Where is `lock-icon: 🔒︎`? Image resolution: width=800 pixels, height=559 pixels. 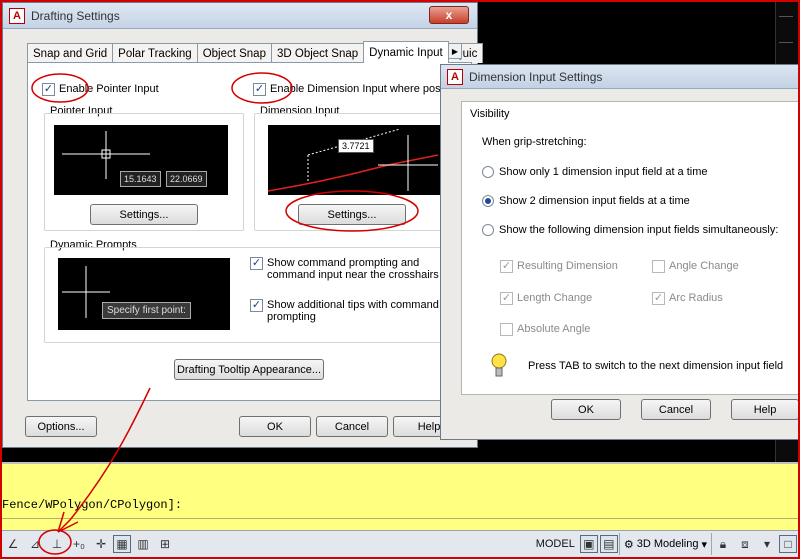
lock-icon: 🔒︎ is located at coordinates (723, 544).